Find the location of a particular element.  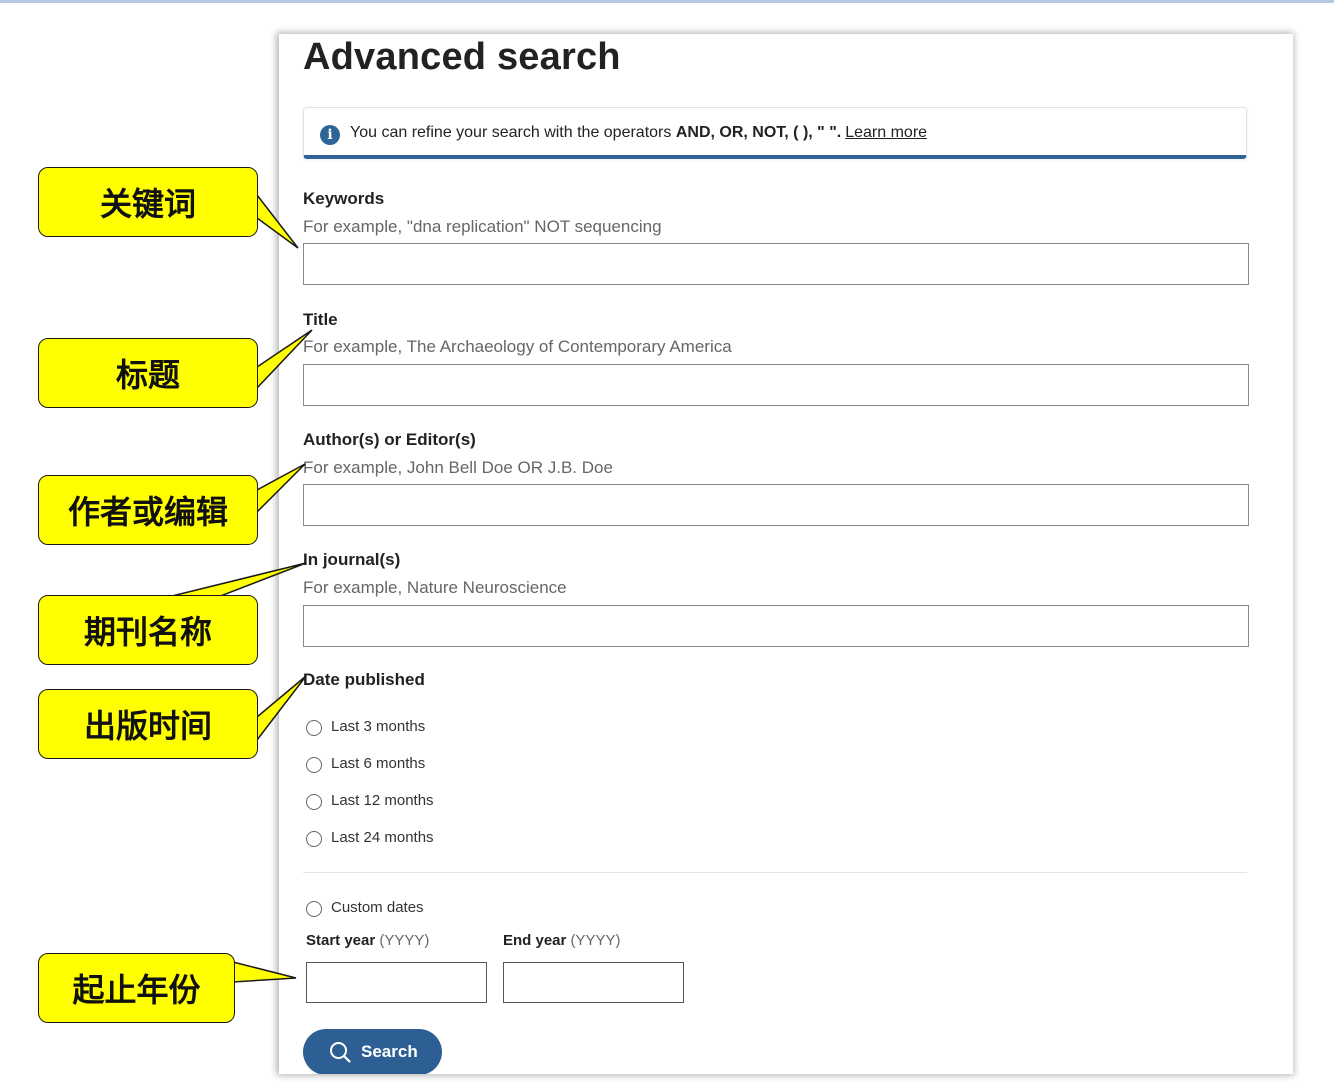

callout-title: 标题 is located at coordinates (148, 373).